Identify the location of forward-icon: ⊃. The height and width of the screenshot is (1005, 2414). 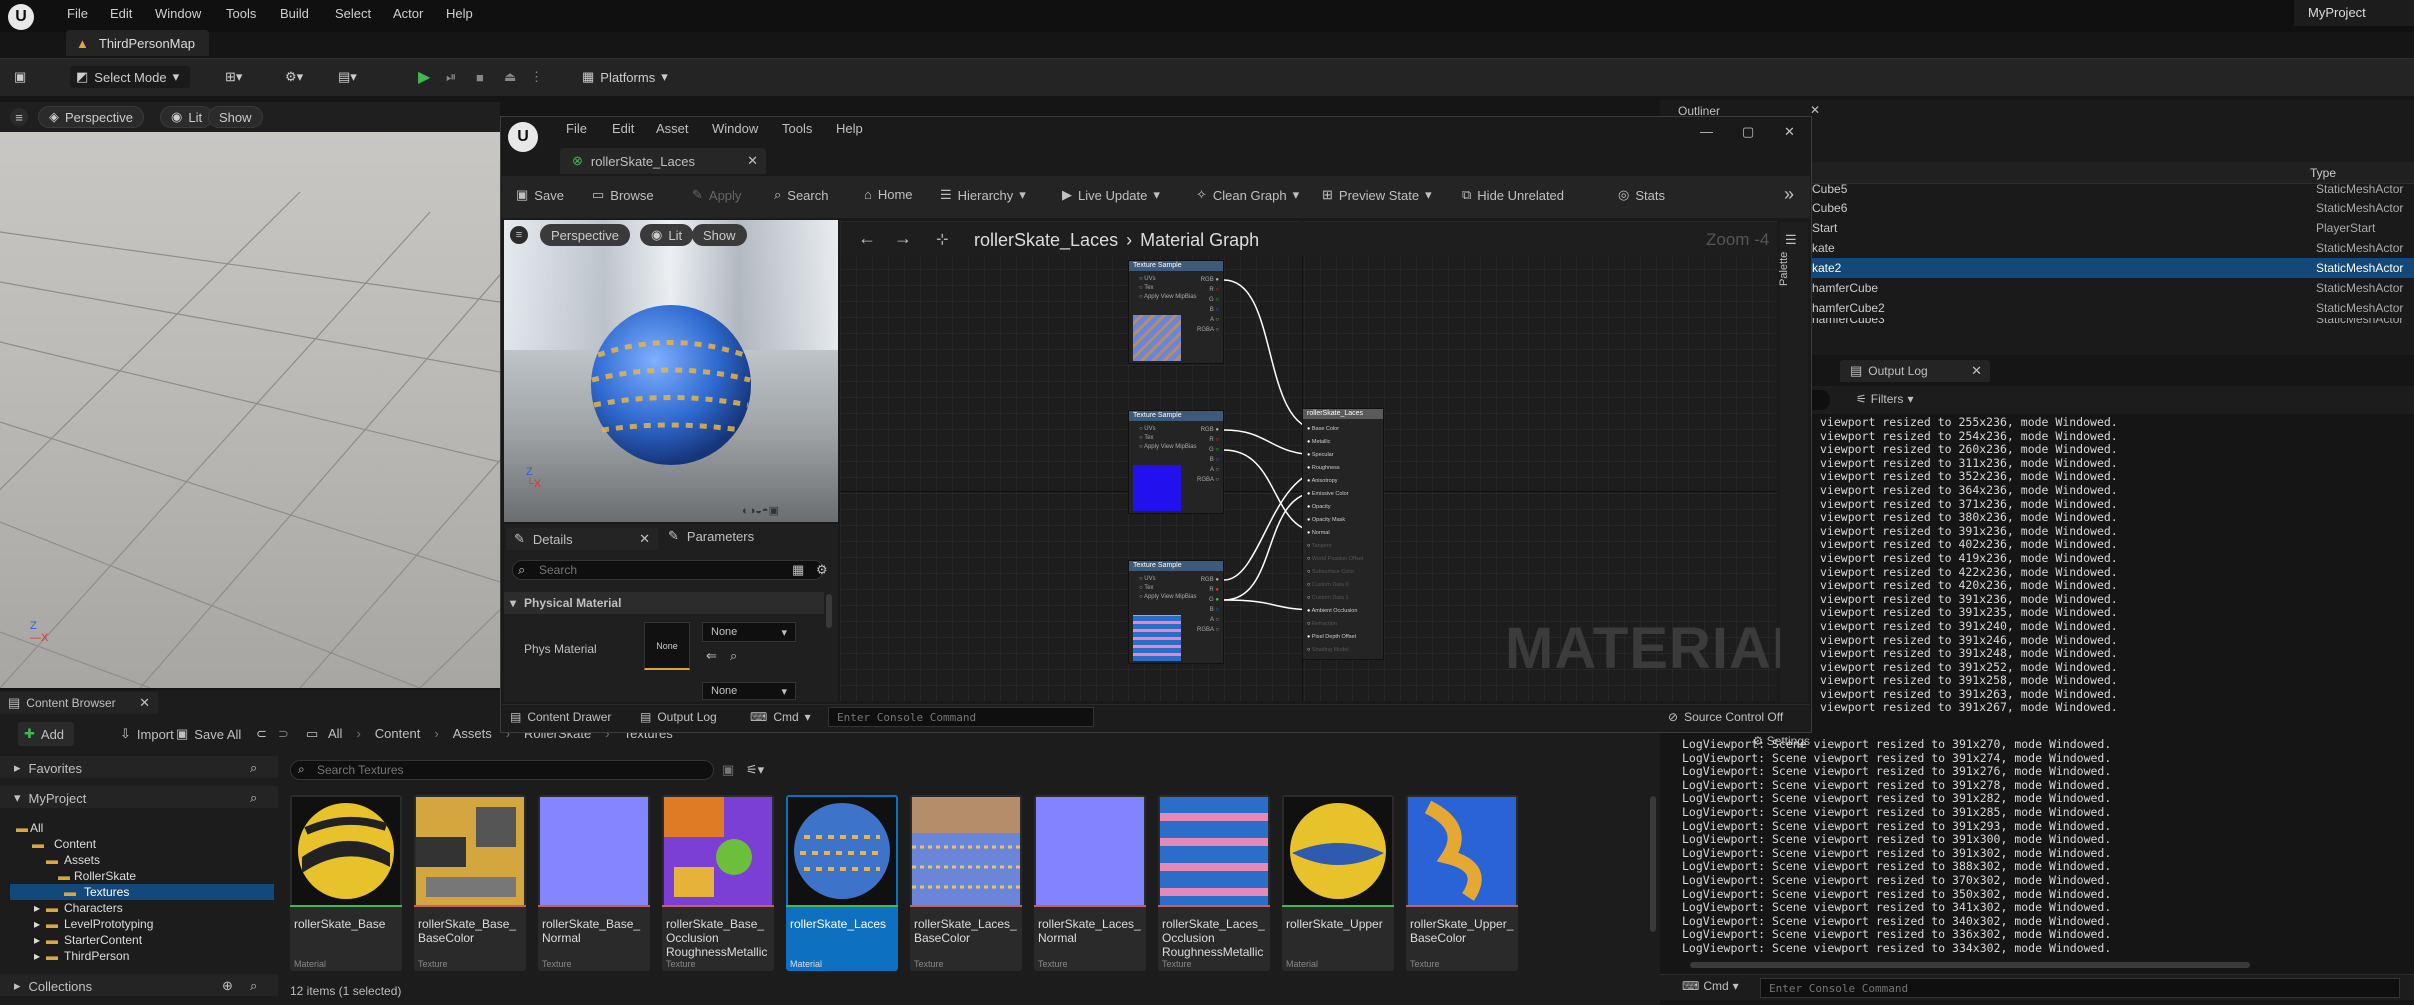
(283, 734).